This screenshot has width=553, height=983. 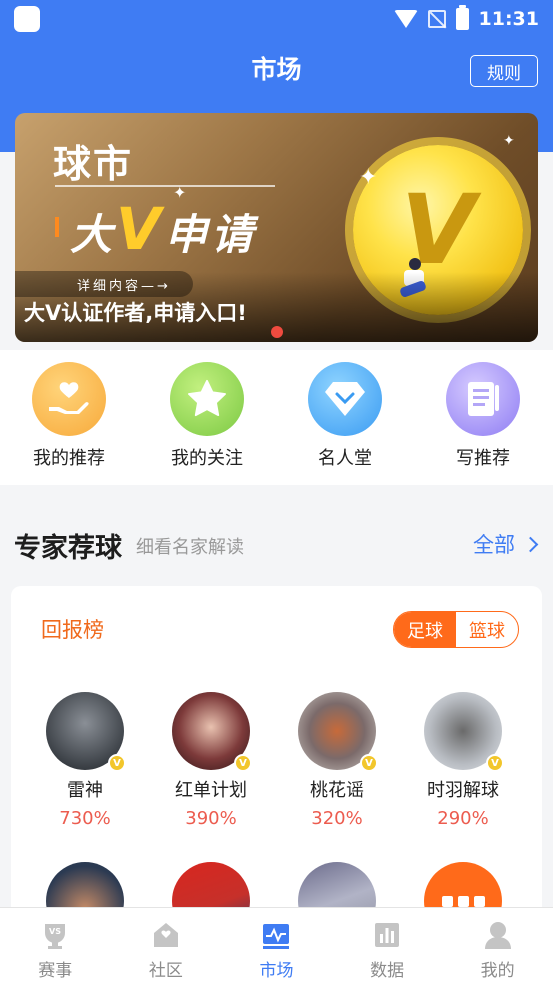 What do you see at coordinates (190, 547) in the screenshot?
I see `section-subtitle: 细看名家解读` at bounding box center [190, 547].